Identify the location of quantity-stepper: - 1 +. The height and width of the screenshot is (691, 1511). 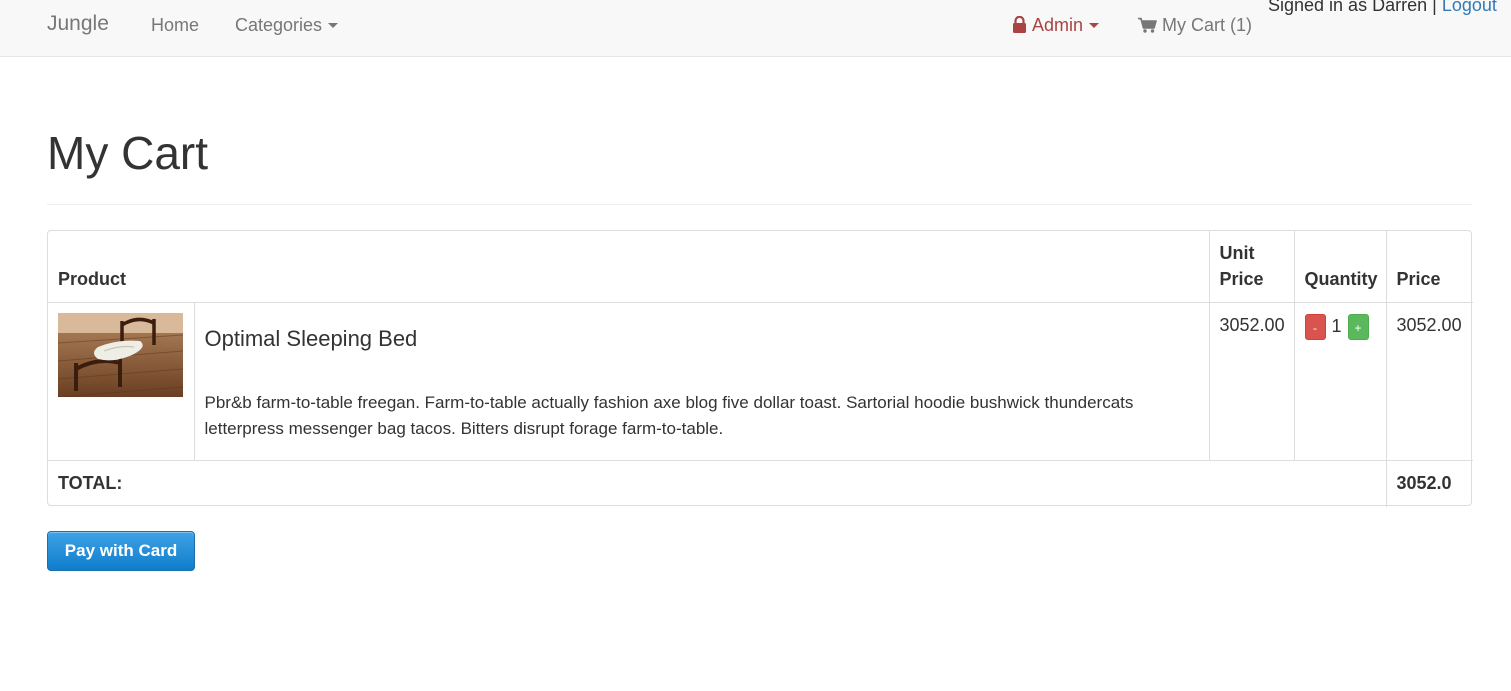
(1340, 327).